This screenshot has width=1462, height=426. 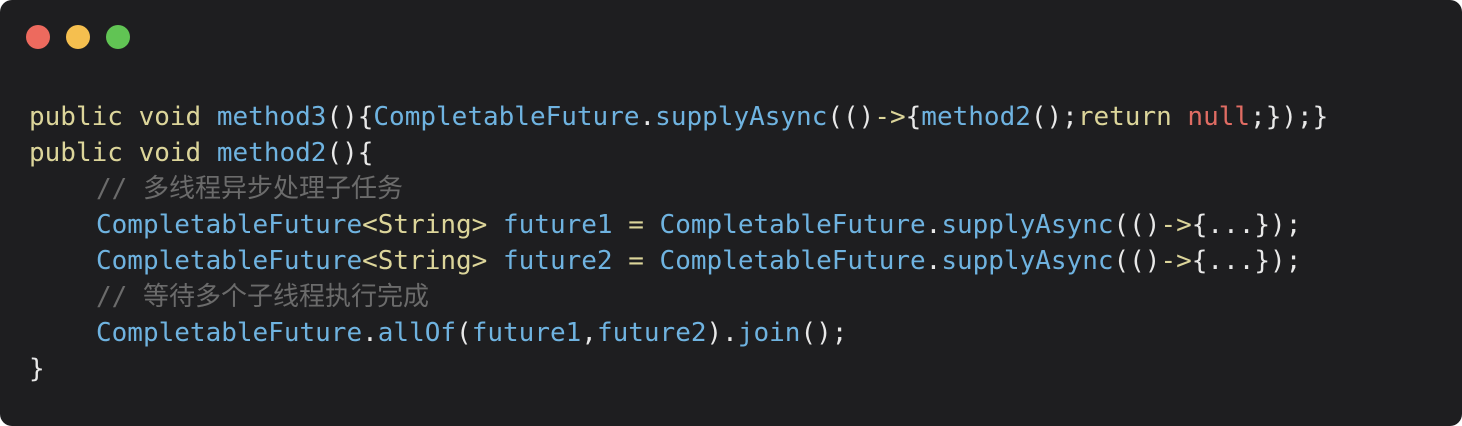 I want to click on code-token-method: join, so click(x=769, y=333).